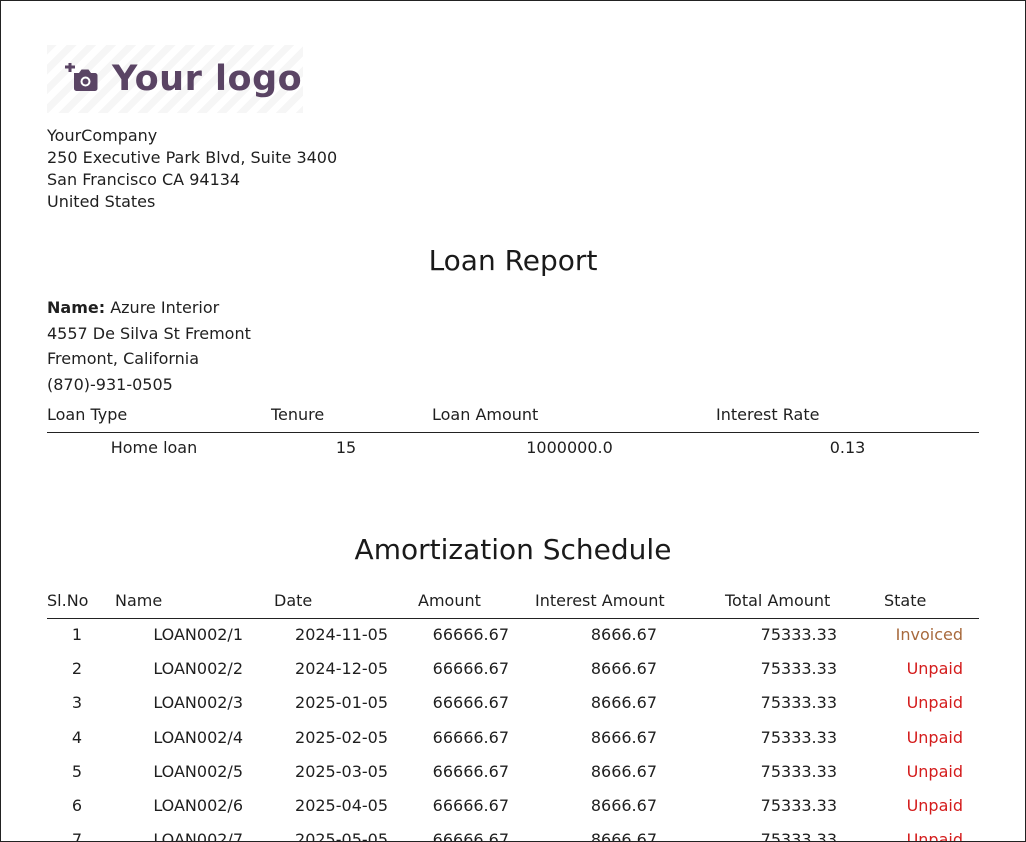  What do you see at coordinates (449, 600) in the screenshot?
I see `schedule-header-amount: Amount` at bounding box center [449, 600].